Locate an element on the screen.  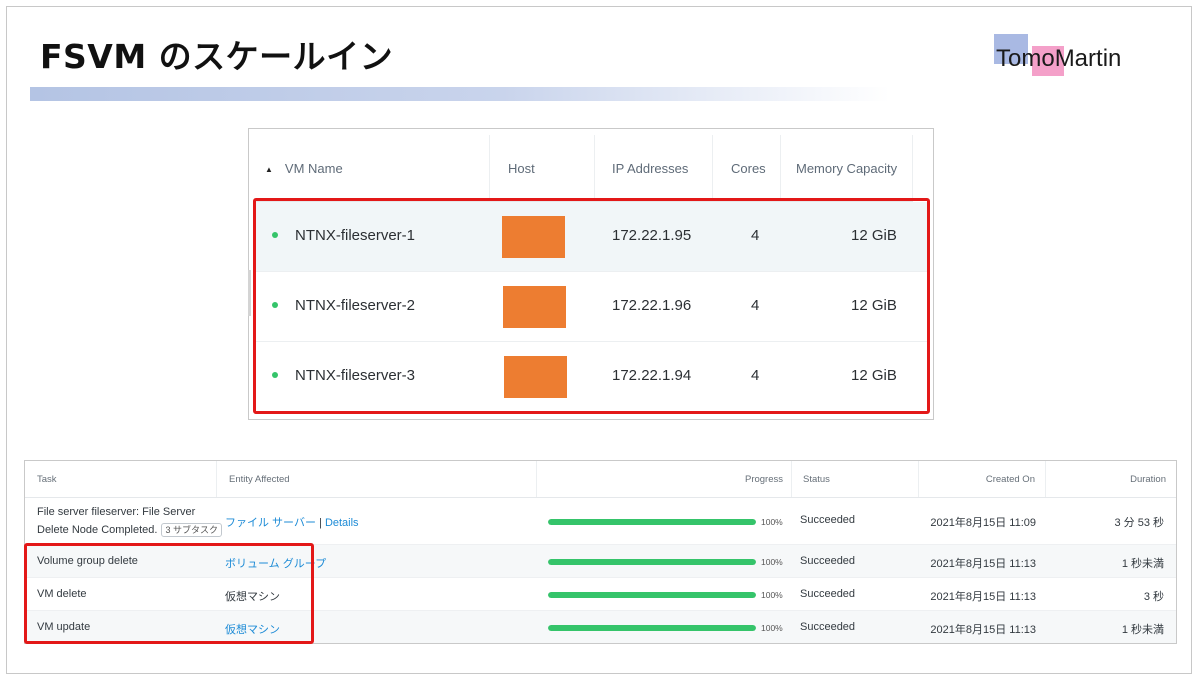
task-duration: 3 秒 is located at coordinates (1153, 597).